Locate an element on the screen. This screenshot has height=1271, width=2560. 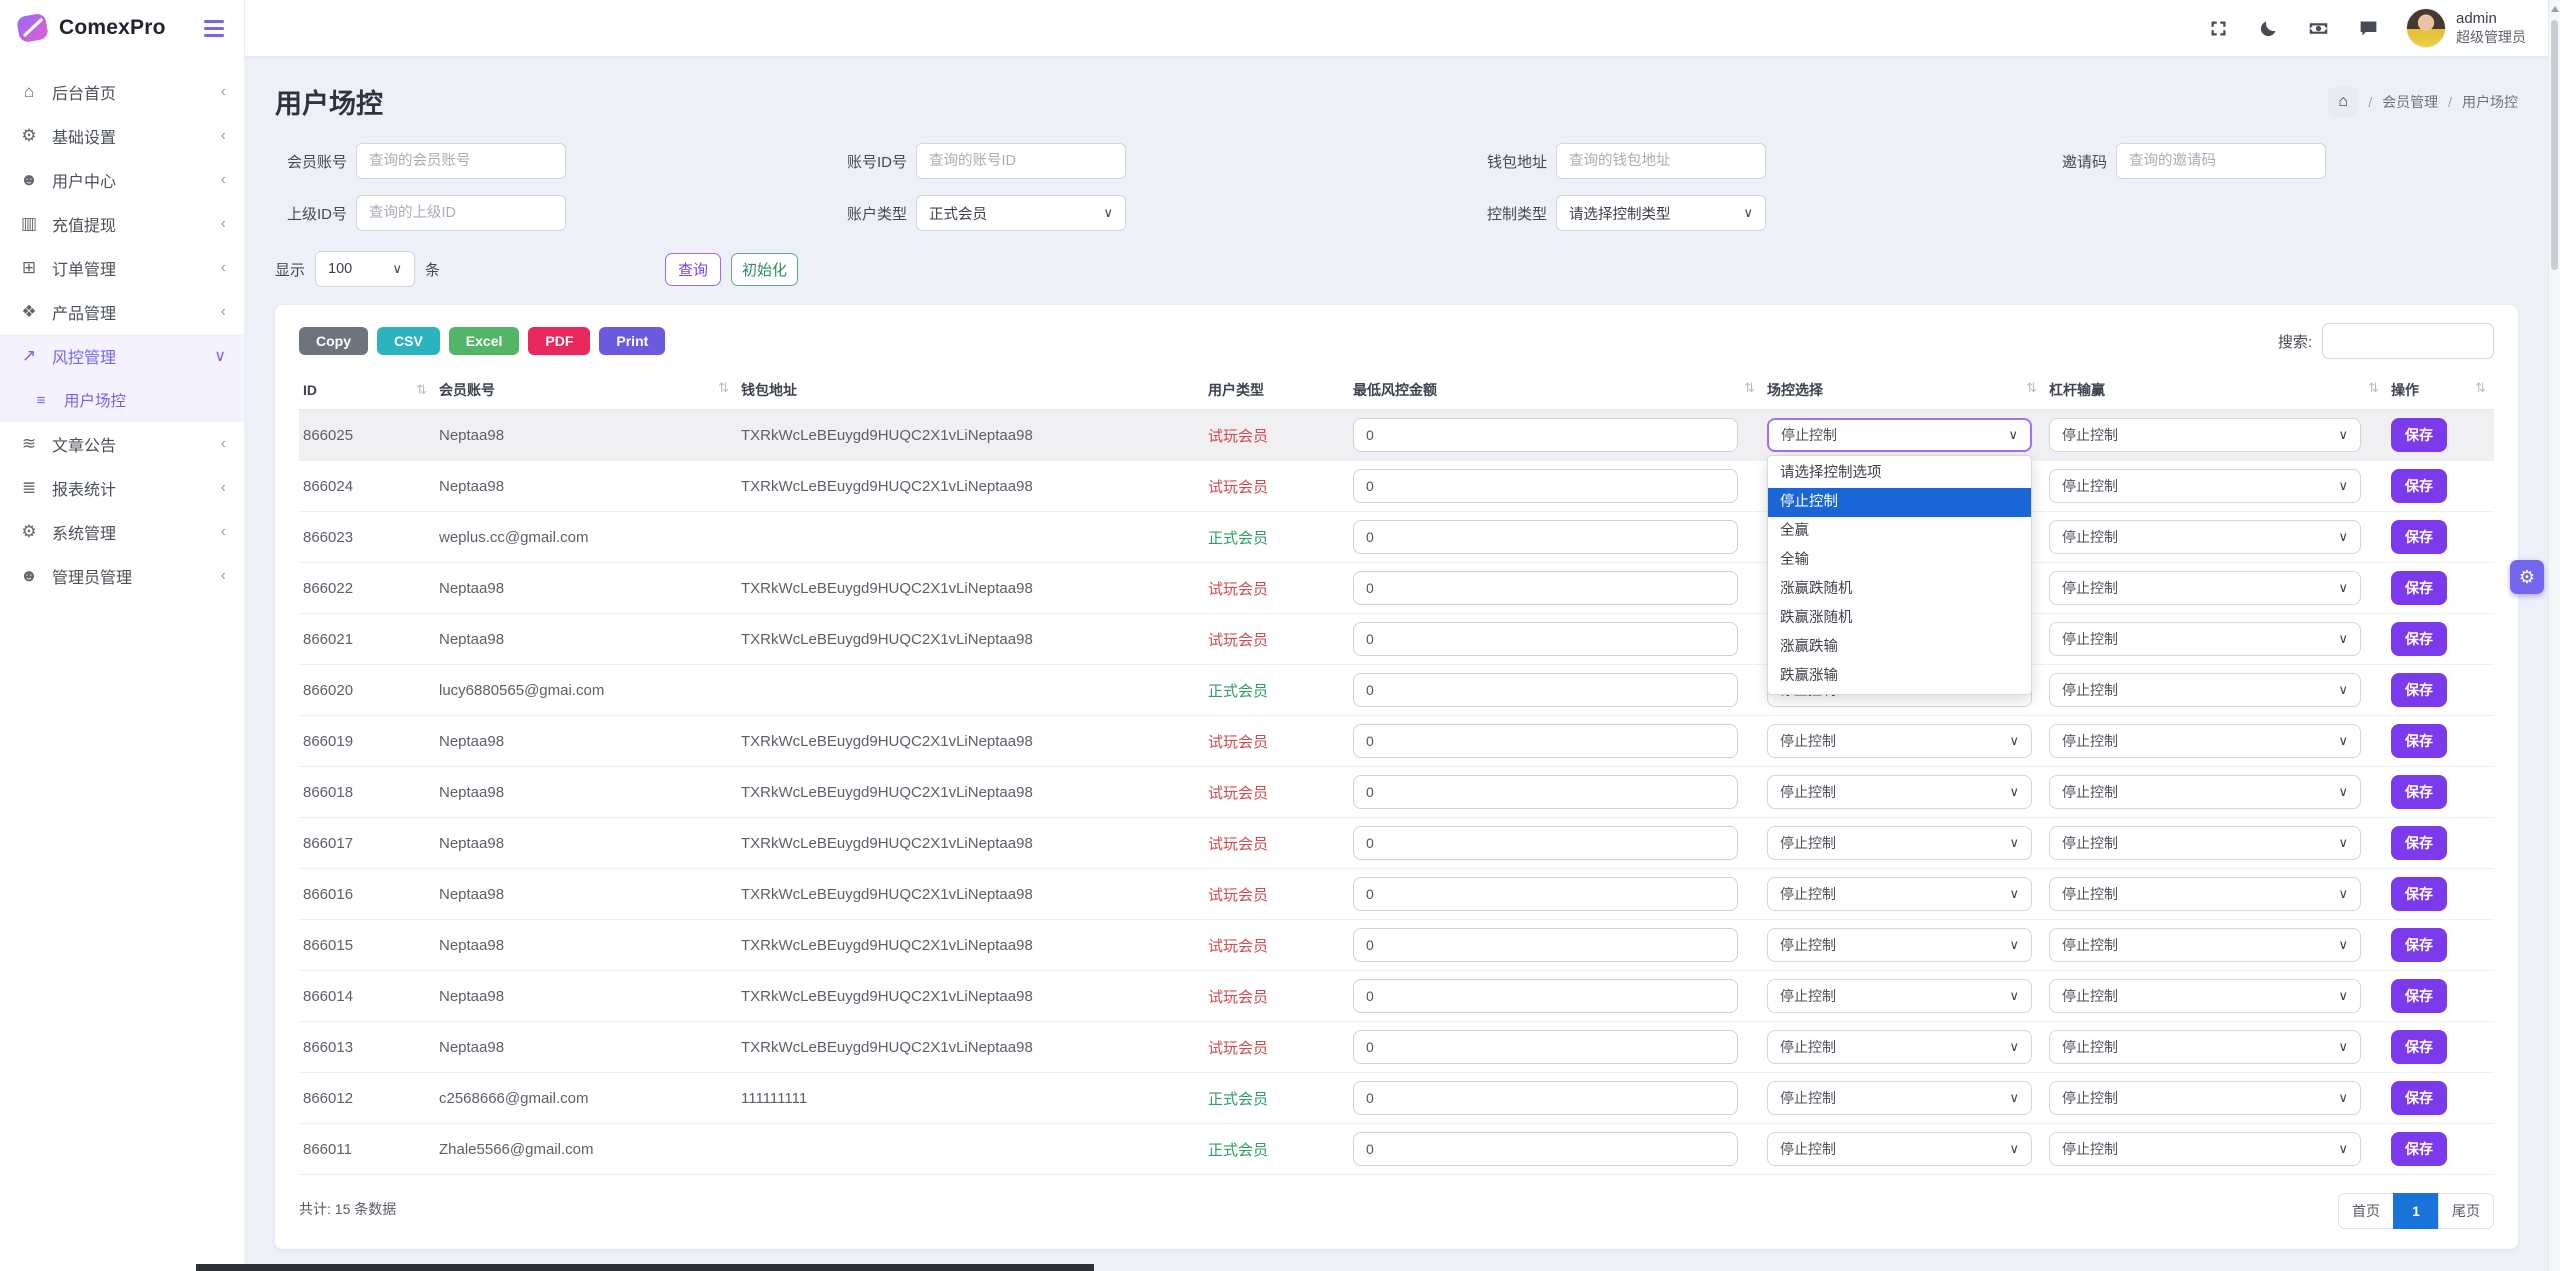
sidebar-item-risk-management: ↗ 风控管理 ∨ is located at coordinates (122, 356).